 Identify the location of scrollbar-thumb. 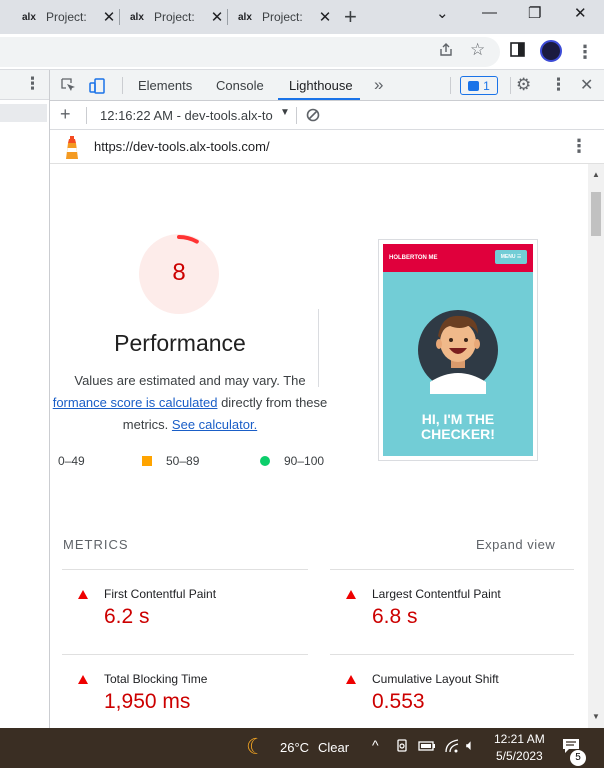
(596, 214).